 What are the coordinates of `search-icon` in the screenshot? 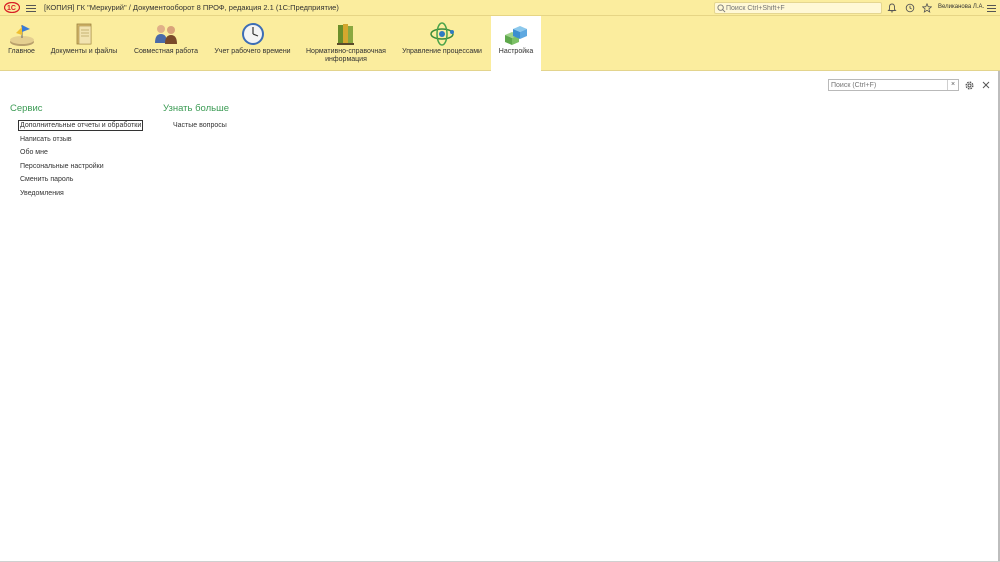 It's located at (721, 8).